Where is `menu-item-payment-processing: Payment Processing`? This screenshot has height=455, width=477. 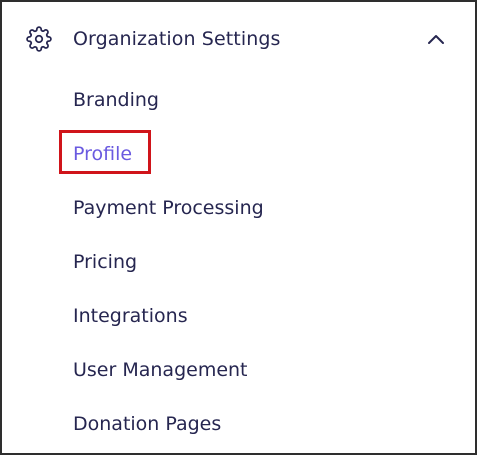
menu-item-payment-processing: Payment Processing is located at coordinates (168, 208).